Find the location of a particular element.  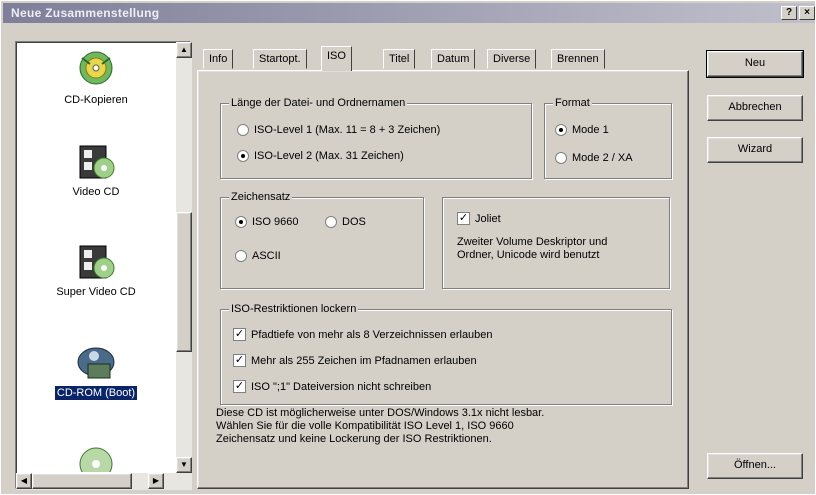

file-version-checkbox: ✓ ISO ";1" Dateiversion nicht schreiben is located at coordinates (332, 386).